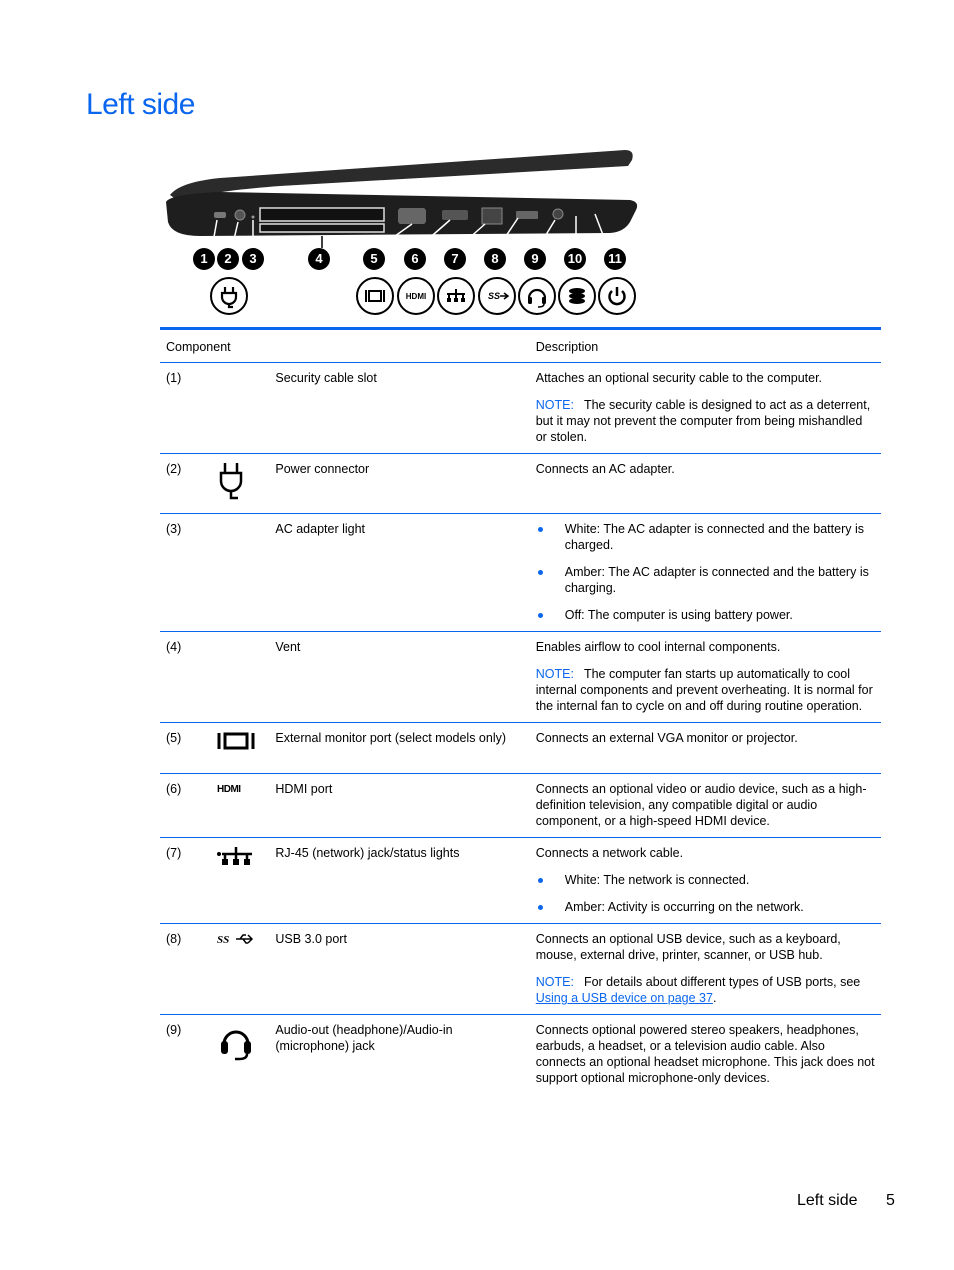  I want to click on callout-6: 6, so click(415, 259).